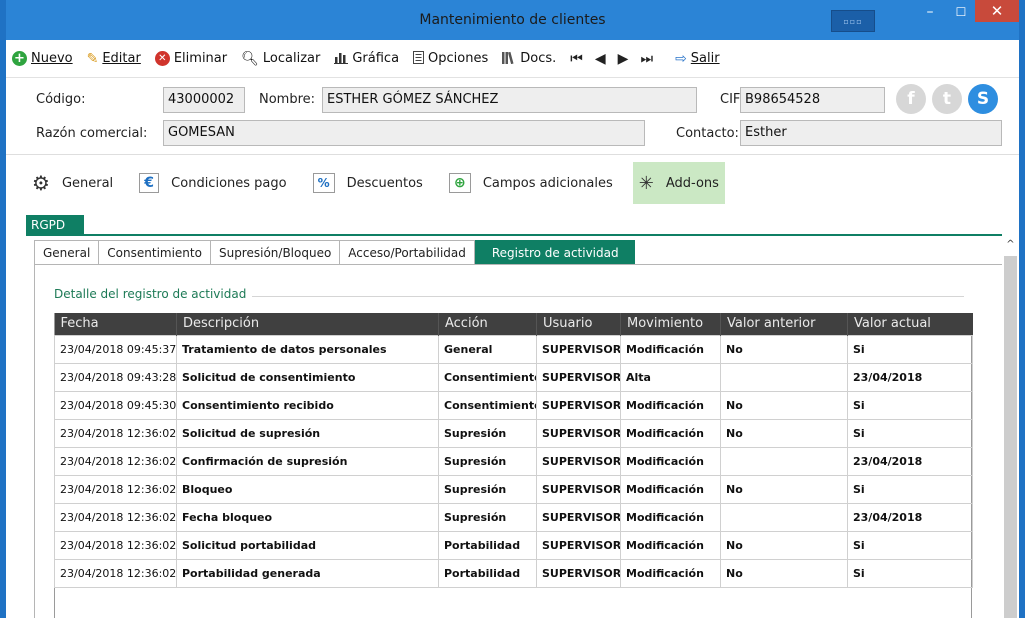 Image resolution: width=1025 pixels, height=618 pixels. What do you see at coordinates (853, 21) in the screenshot?
I see `title-mini-box: ▫▫▫` at bounding box center [853, 21].